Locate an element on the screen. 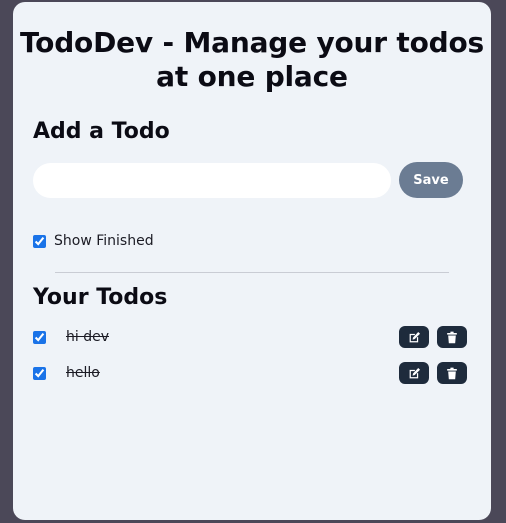  show-finished-toggle: Show Finished is located at coordinates (93, 241).